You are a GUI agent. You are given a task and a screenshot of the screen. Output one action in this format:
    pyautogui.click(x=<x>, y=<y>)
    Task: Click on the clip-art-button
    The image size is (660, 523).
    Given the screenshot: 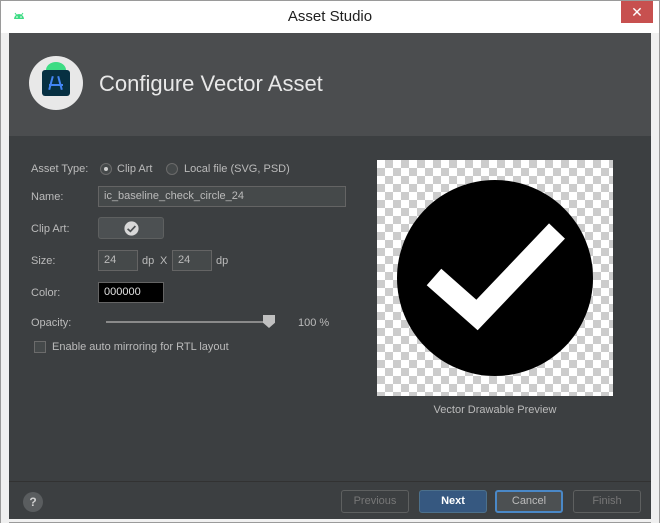 What is the action you would take?
    pyautogui.click(x=131, y=228)
    